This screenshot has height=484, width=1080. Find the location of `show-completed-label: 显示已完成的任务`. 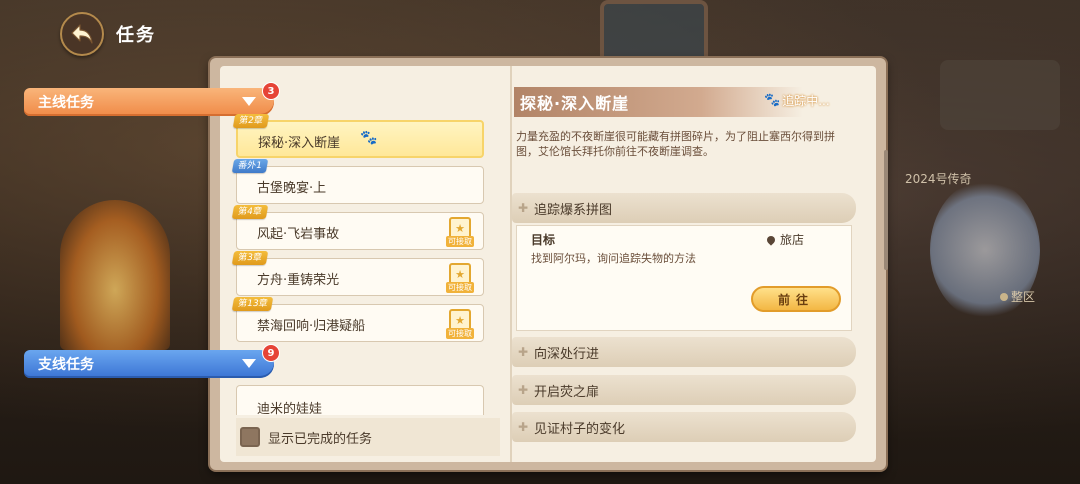

show-completed-label: 显示已完成的任务 is located at coordinates (320, 439).